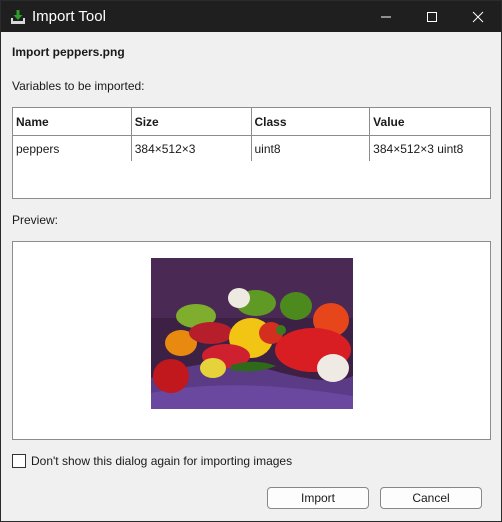 This screenshot has height=522, width=502. I want to click on table-row: peppers 384×512×3 uint8 384×512×3 uint8, so click(251, 149).